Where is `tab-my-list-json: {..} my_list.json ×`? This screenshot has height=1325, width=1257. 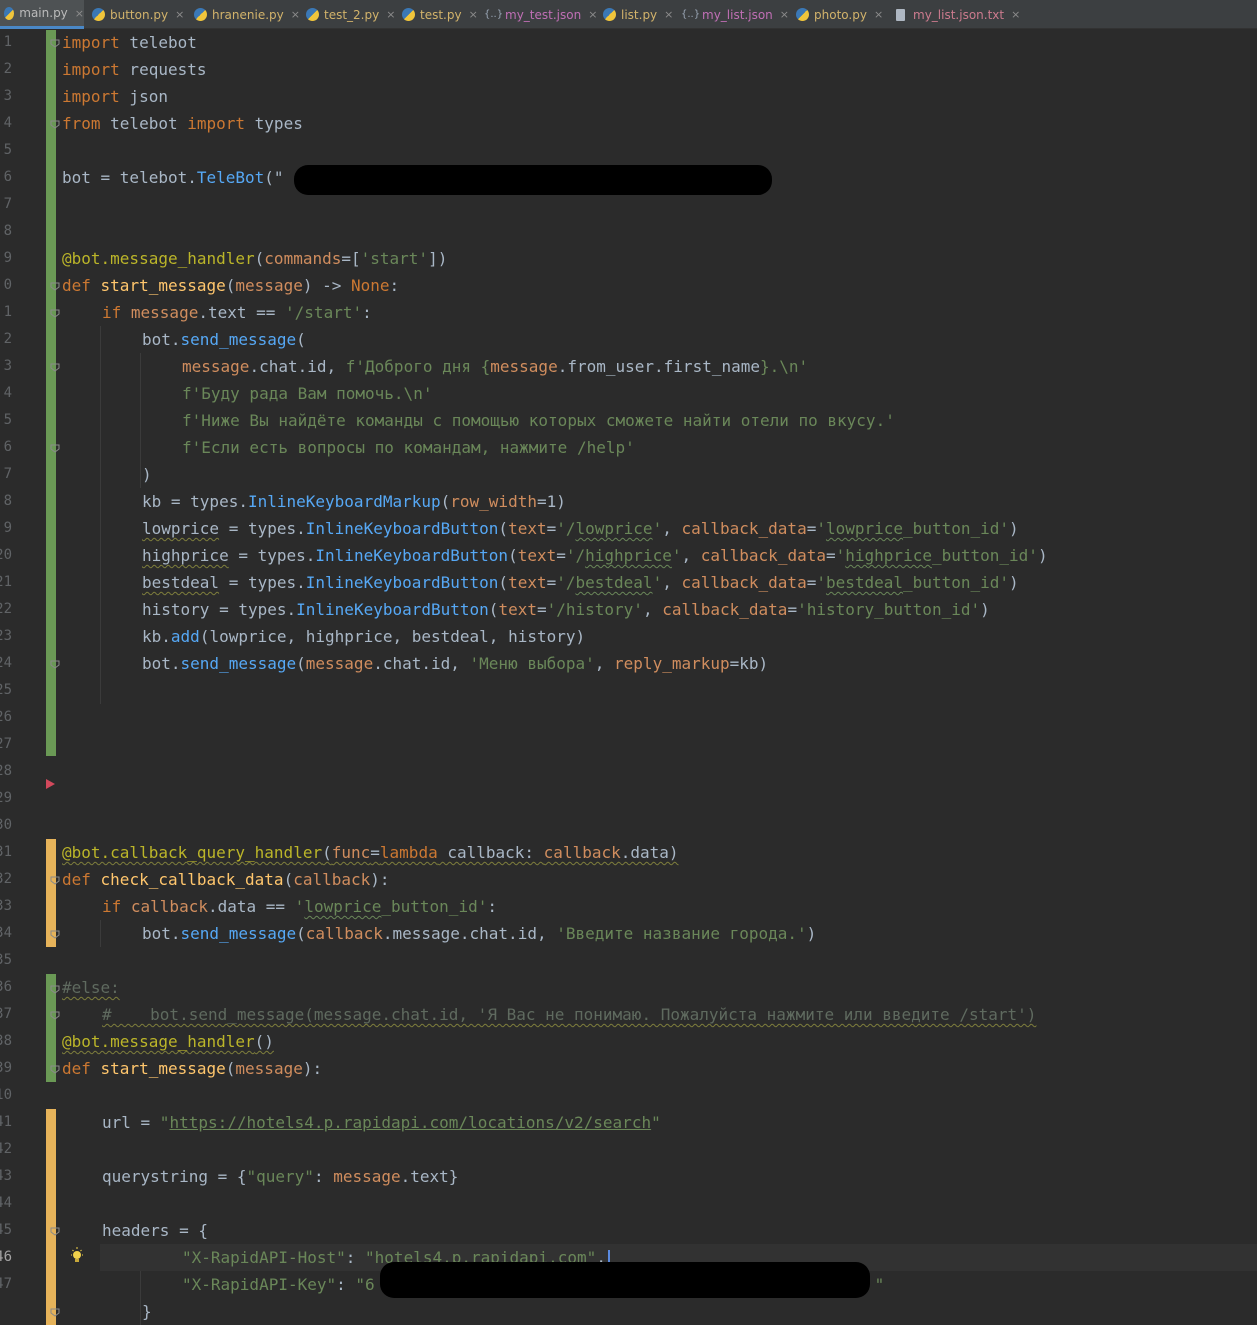
tab-my-list-json: {..} my_list.json × is located at coordinates (735, 14).